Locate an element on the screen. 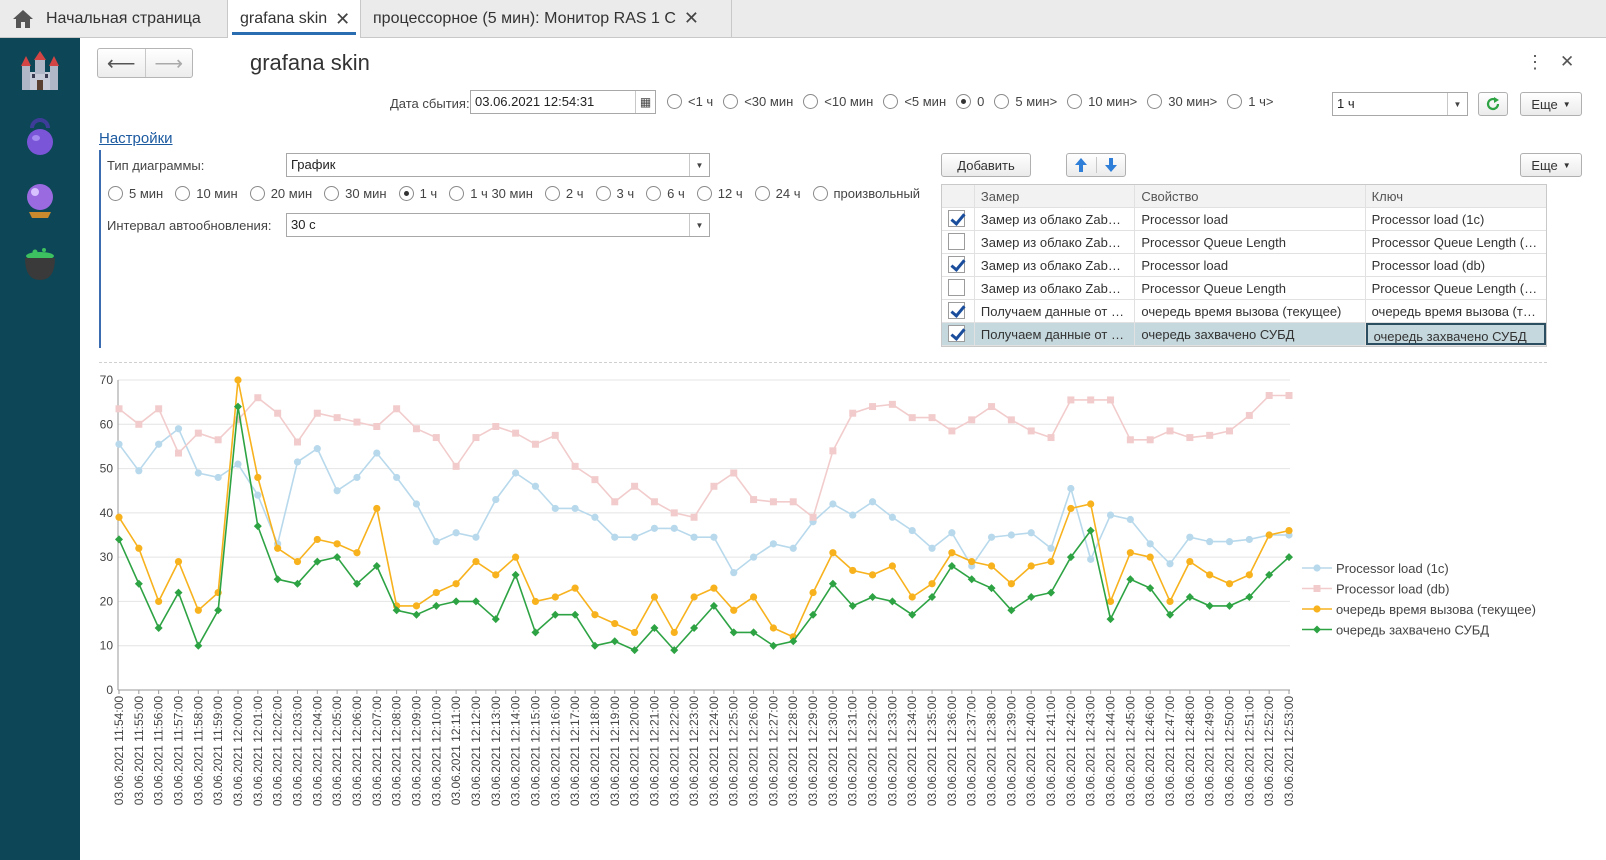 Image resolution: width=1606 pixels, height=860 pixels. tab-grafana-skin: grafana skin ✕ is located at coordinates (294, 19).